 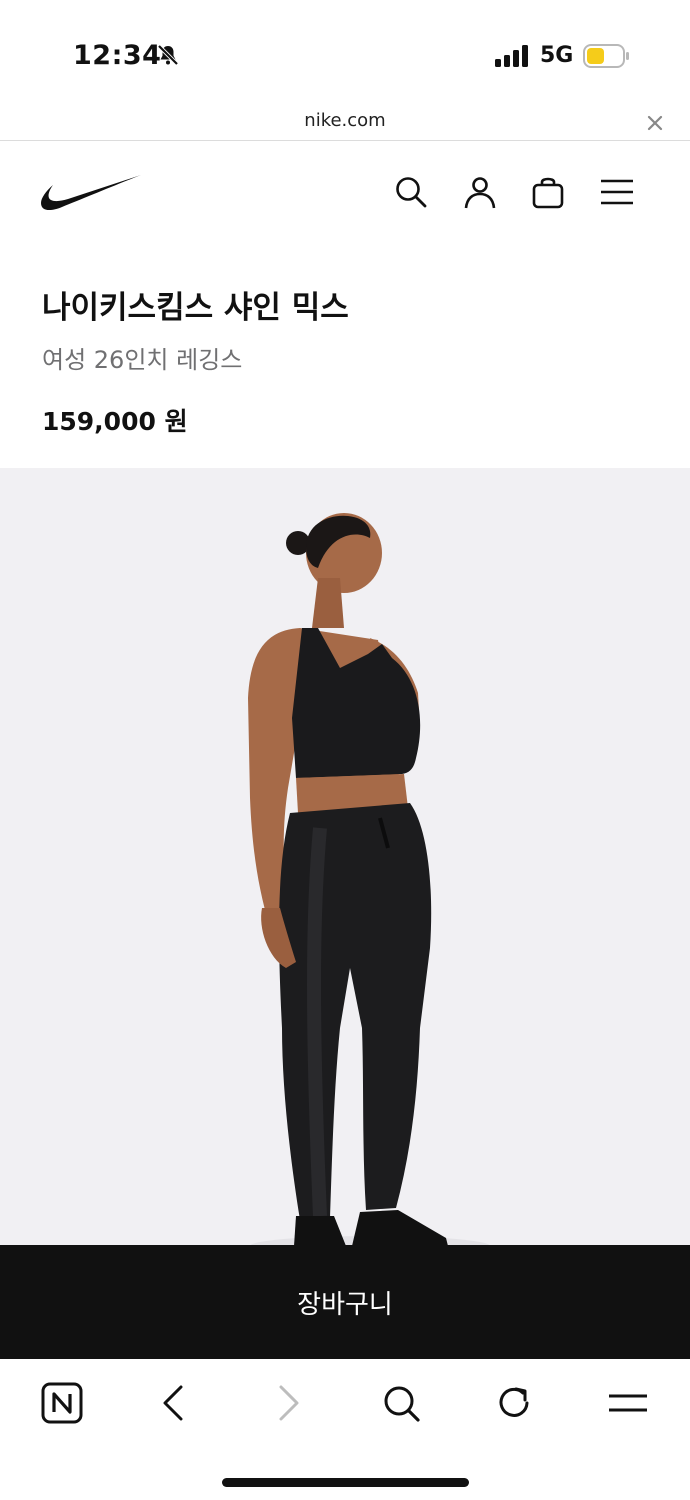 What do you see at coordinates (115, 421) in the screenshot?
I see `product-price: 159,000 원` at bounding box center [115, 421].